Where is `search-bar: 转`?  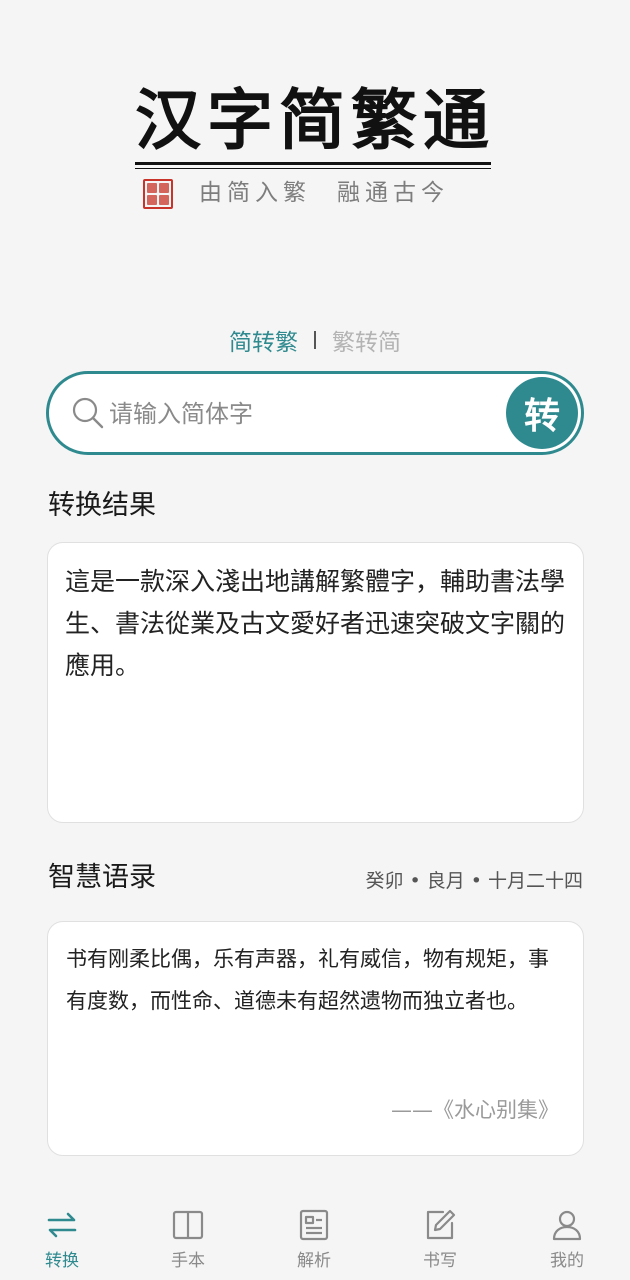
search-bar: 转 is located at coordinates (315, 413).